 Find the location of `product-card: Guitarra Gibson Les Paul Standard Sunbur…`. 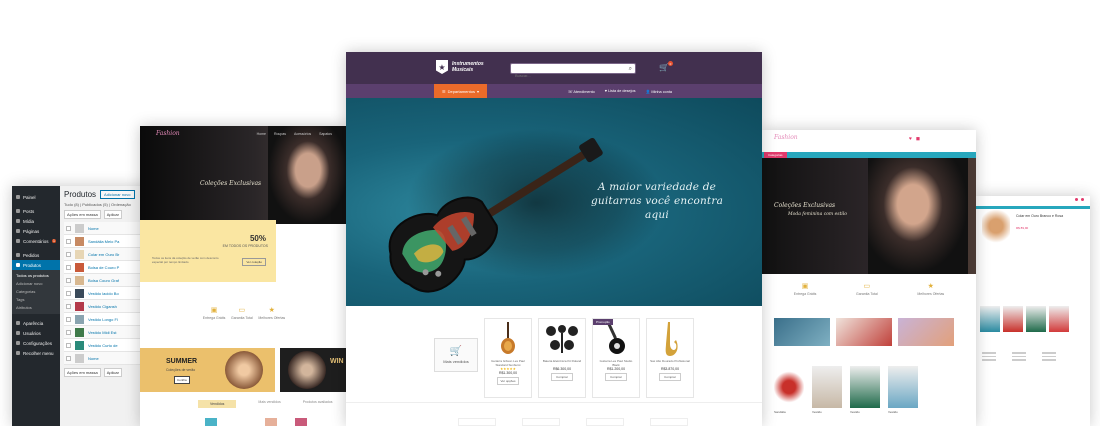

product-card: Guitarra Gibson Les Paul Standard Sunbur… is located at coordinates (508, 358).